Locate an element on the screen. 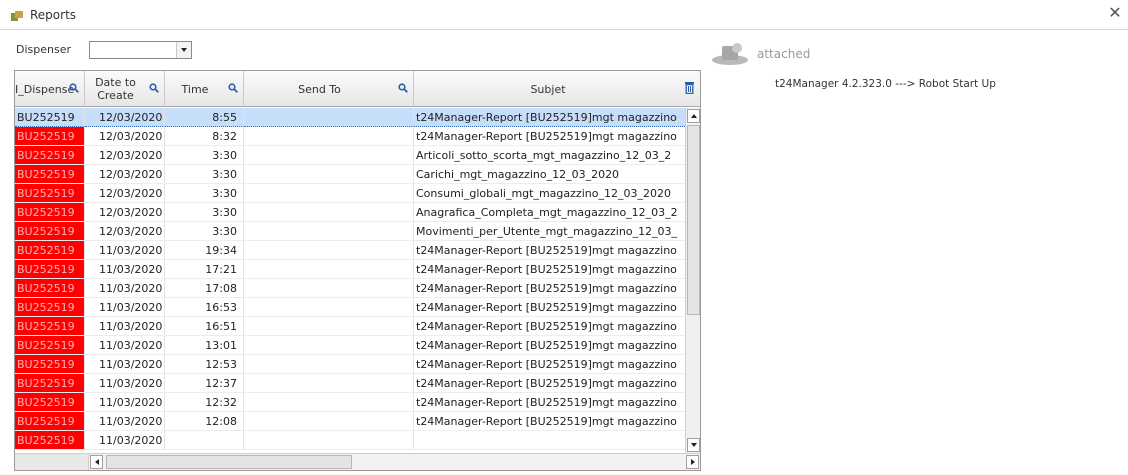  cell-time: 12:32 is located at coordinates (204, 402).